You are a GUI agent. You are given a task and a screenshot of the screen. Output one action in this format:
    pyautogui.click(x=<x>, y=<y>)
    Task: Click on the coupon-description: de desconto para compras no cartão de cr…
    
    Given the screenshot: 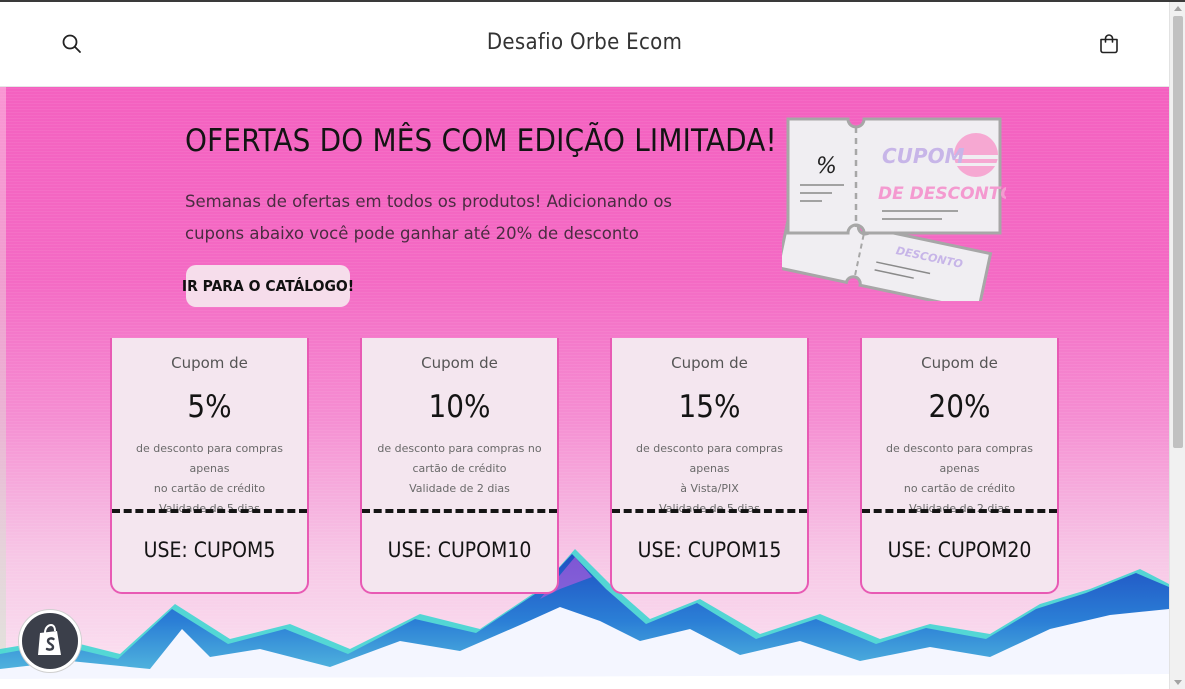 What is the action you would take?
    pyautogui.click(x=459, y=469)
    